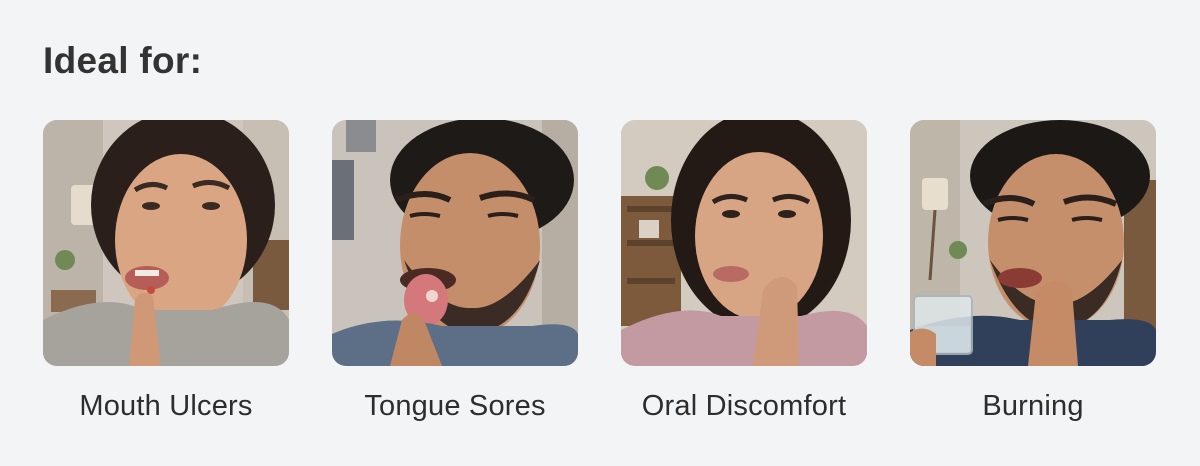  I want to click on photo-mouth-ulcers, so click(166, 243).